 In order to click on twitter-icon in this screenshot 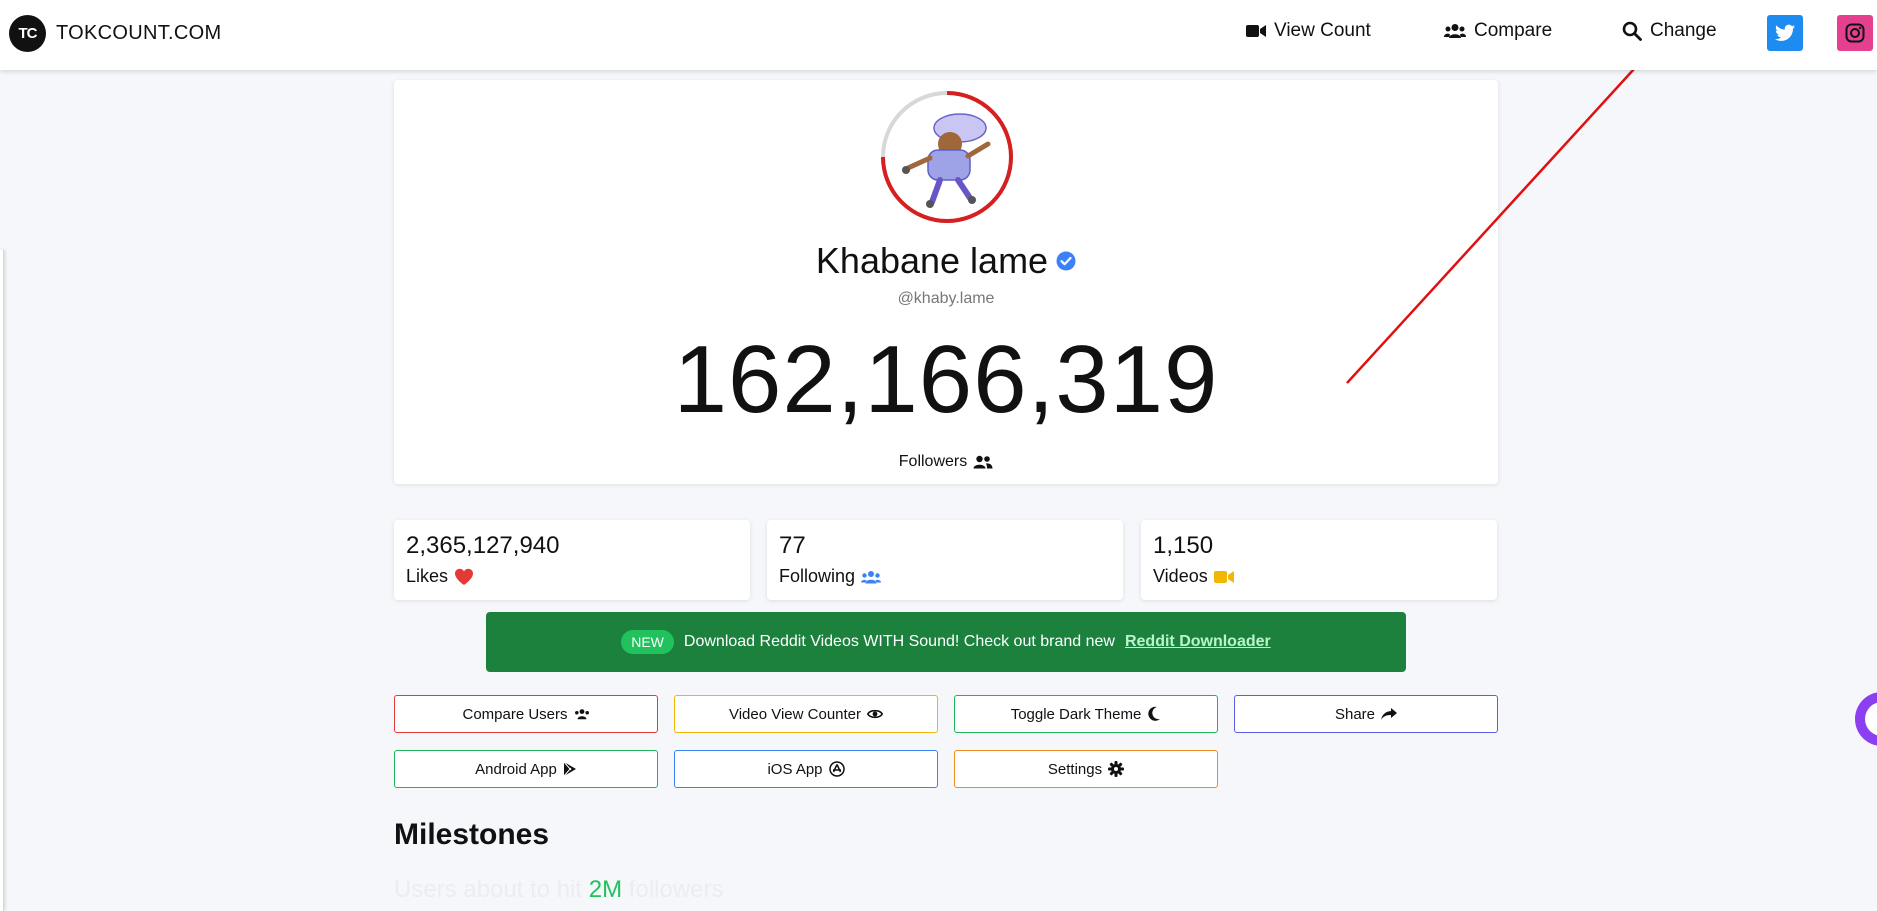, I will do `click(1785, 32)`.